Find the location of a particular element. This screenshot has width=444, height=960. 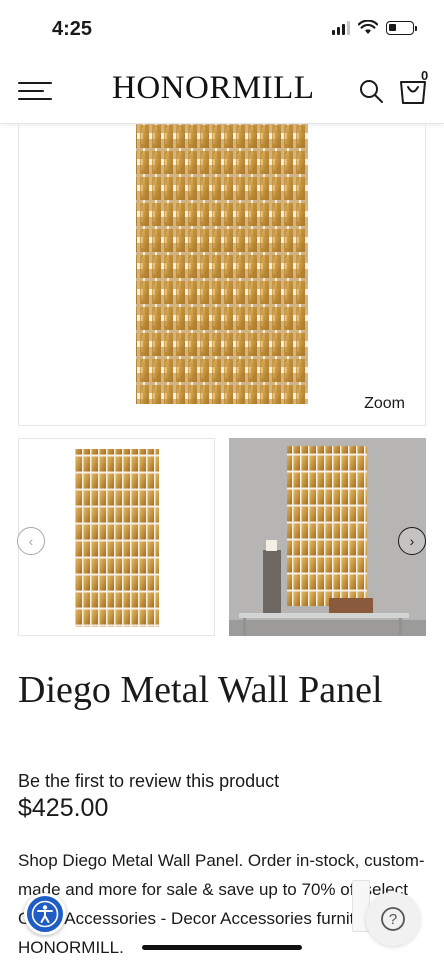

wifi-icon is located at coordinates (368, 27).